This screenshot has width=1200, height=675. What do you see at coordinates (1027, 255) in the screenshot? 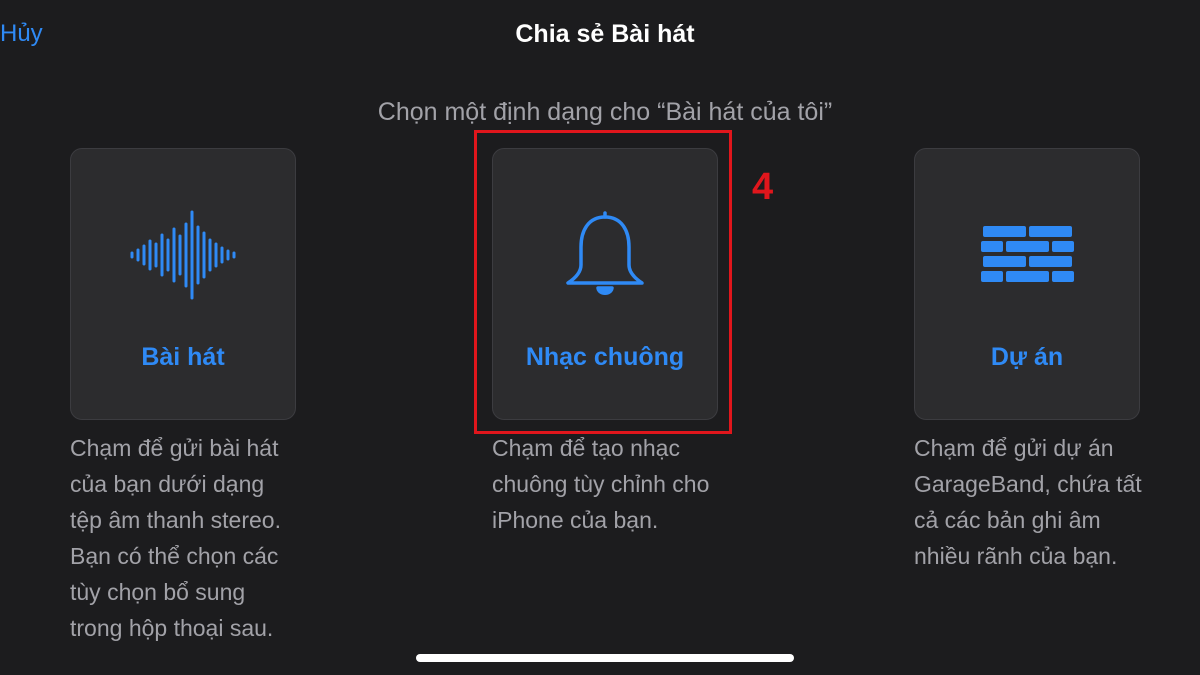
I see `project-bricks-icon` at bounding box center [1027, 255].